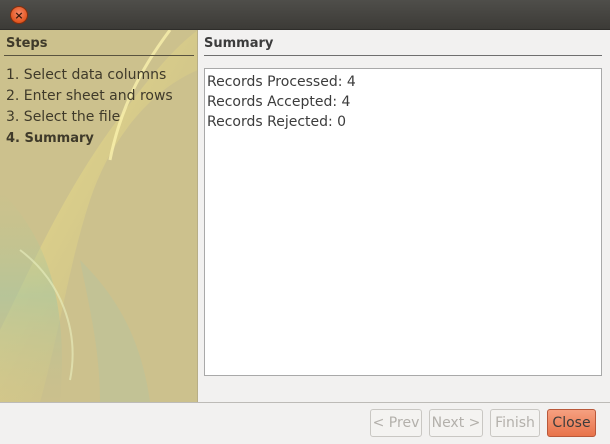  What do you see at coordinates (456, 423) in the screenshot?
I see `next-button: Next >` at bounding box center [456, 423].